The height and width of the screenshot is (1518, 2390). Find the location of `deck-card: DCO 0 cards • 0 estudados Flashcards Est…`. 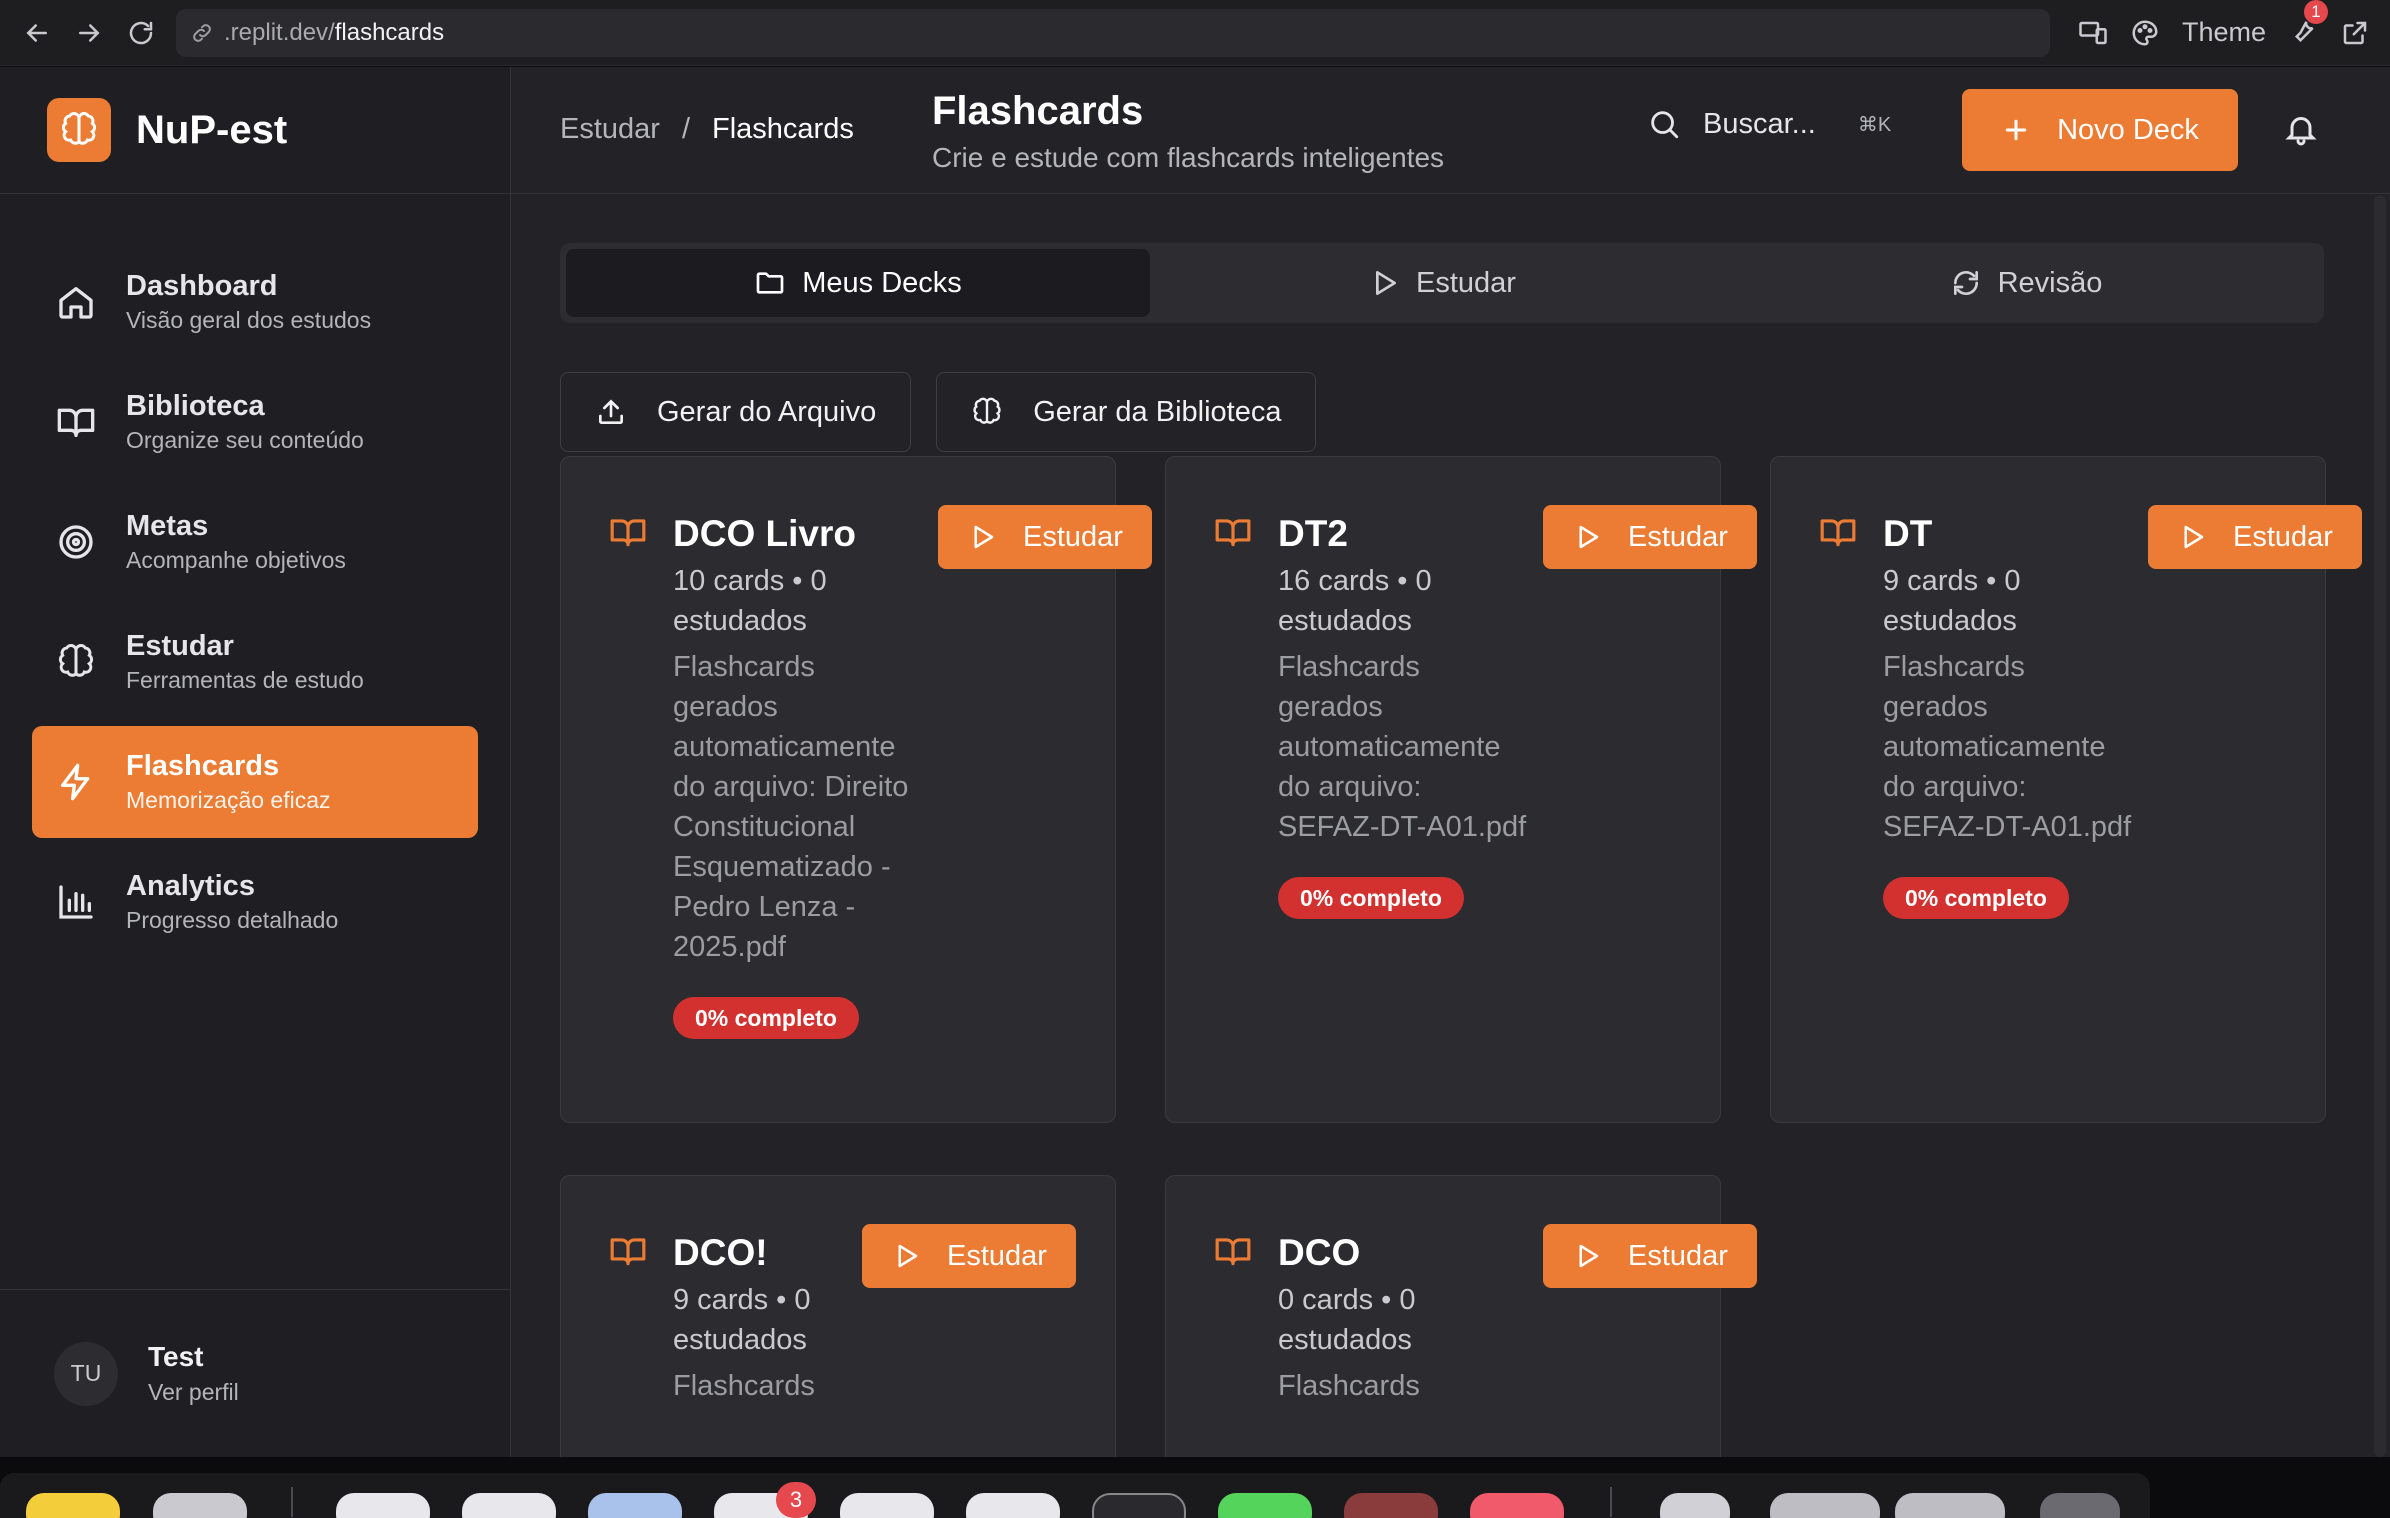

deck-card: DCO 0 cards • 0 estudados Flashcards Est… is located at coordinates (1461, 1316).